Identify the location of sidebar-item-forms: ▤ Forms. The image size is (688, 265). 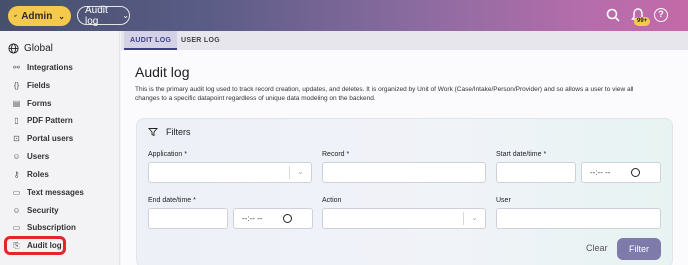
(32, 103).